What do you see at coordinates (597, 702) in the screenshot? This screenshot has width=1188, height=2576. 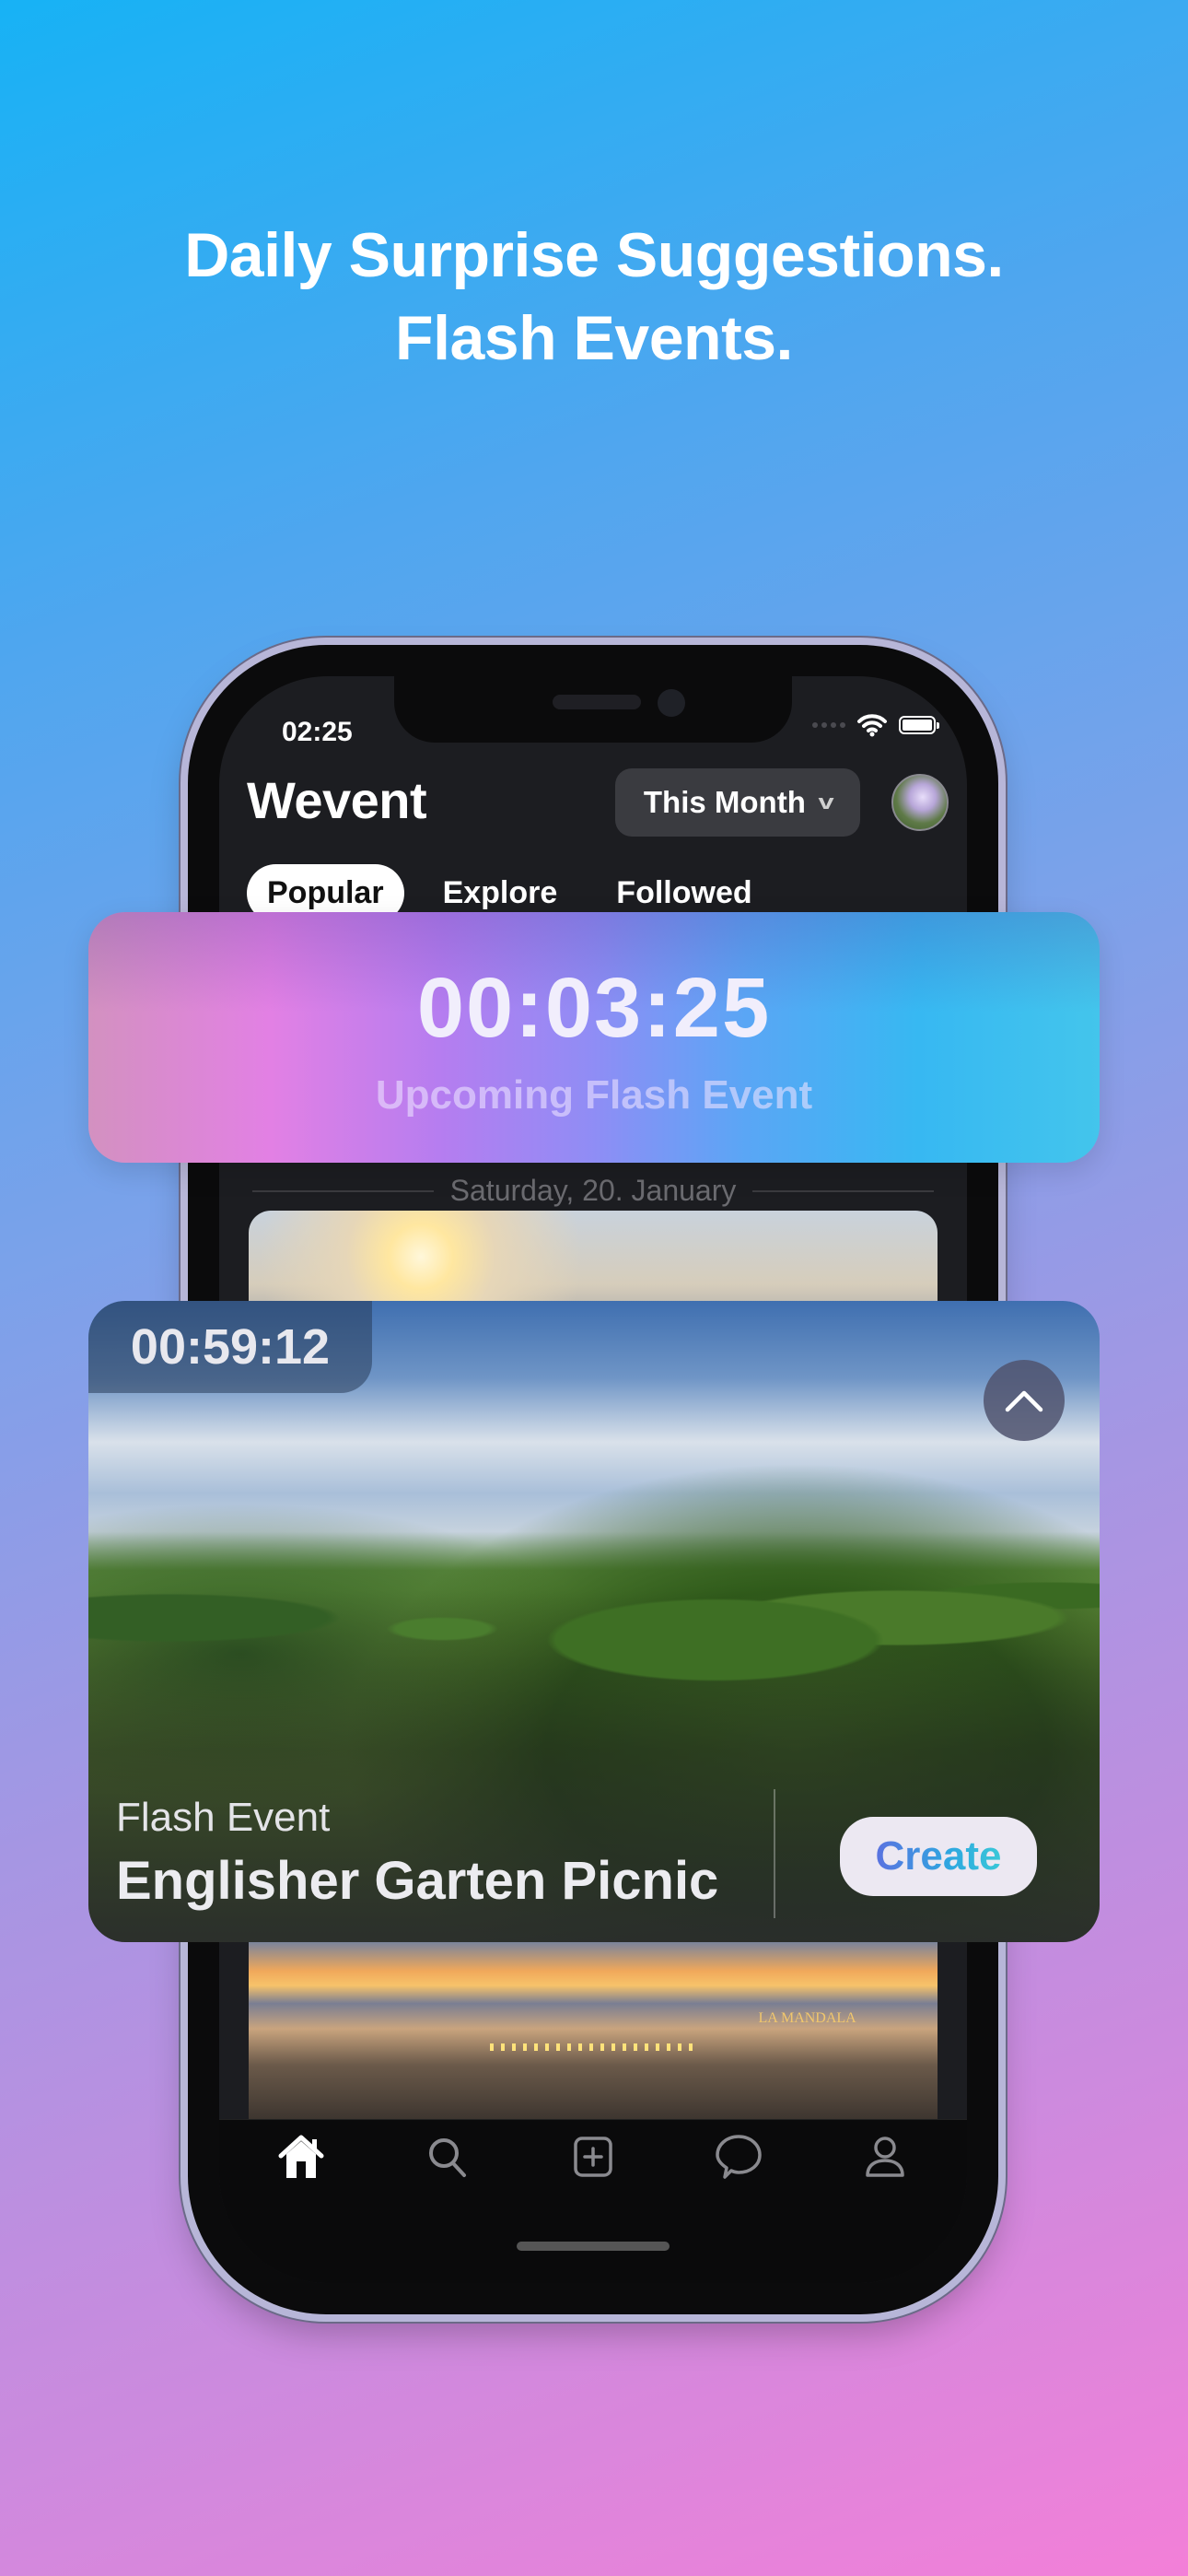 I see `speaker-grille` at bounding box center [597, 702].